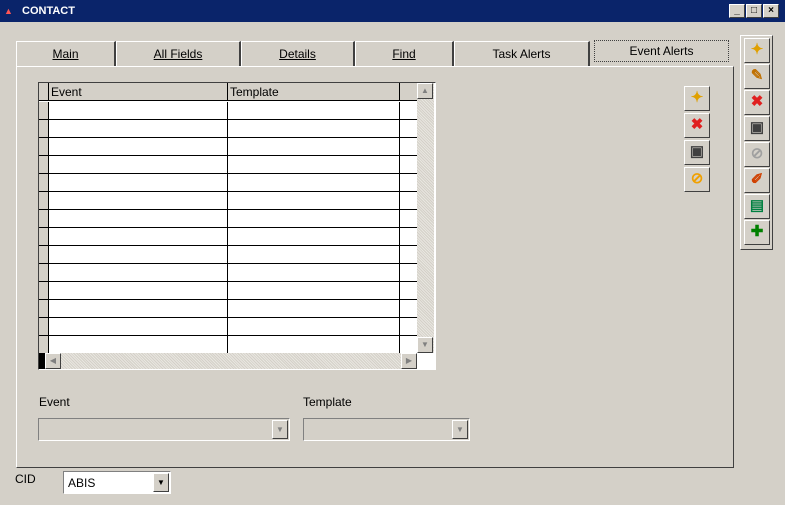  What do you see at coordinates (386, 429) in the screenshot?
I see `template-select: ▼` at bounding box center [386, 429].